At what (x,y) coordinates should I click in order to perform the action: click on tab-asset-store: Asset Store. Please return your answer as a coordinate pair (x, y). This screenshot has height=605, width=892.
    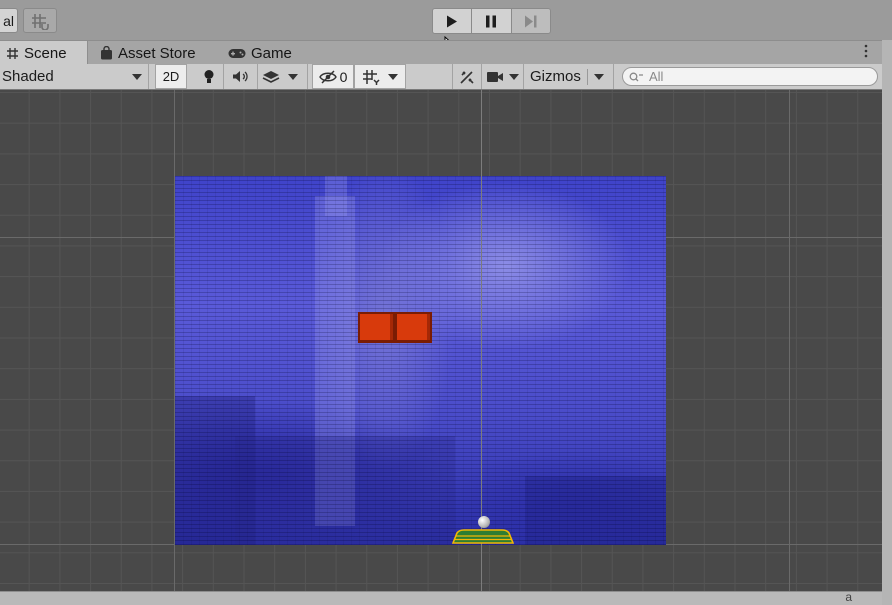
    Looking at the image, I should click on (148, 53).